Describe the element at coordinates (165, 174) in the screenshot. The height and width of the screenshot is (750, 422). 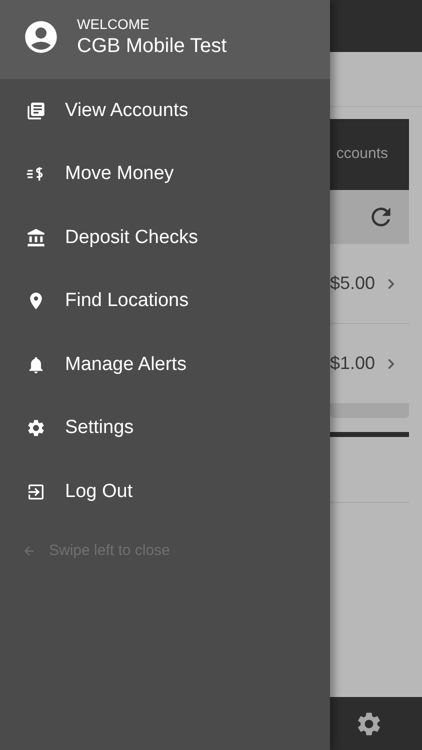
I see `menu-item: Move Money` at that location.